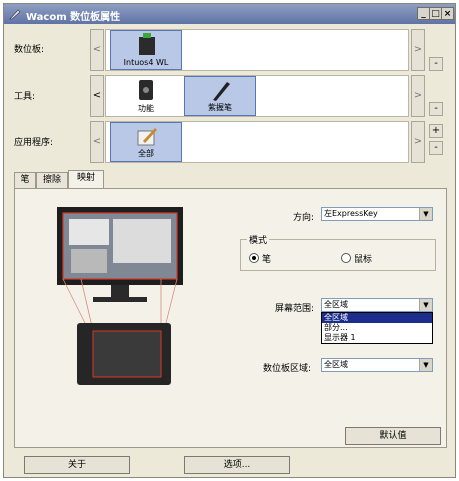 The image size is (459, 481). Describe the element at coordinates (147, 137) in the screenshot. I see `all-apps-icon` at that location.